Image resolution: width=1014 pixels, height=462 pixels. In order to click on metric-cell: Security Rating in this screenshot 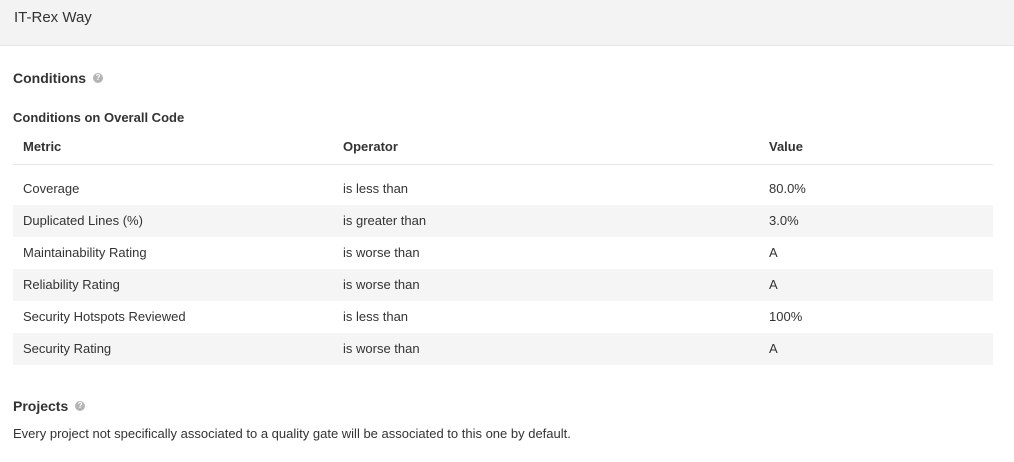, I will do `click(67, 348)`.